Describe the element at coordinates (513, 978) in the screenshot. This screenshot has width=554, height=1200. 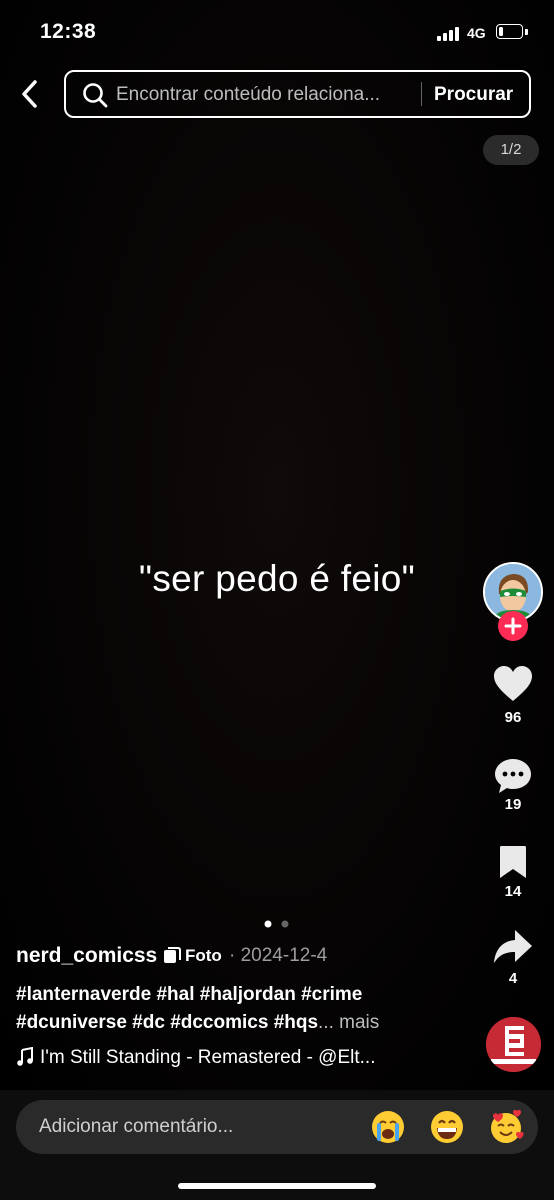
I see `share-count: 4` at that location.